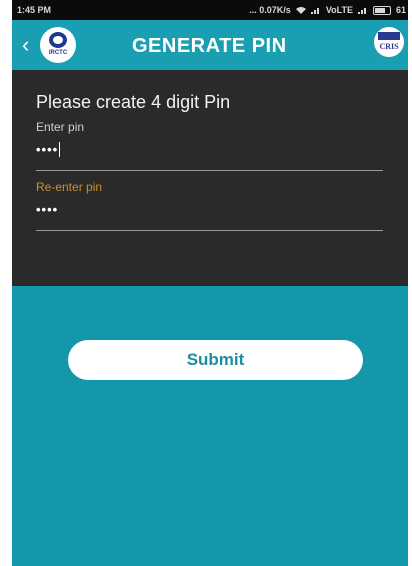 The width and height of the screenshot is (412, 566). What do you see at coordinates (58, 53) in the screenshot?
I see `irctc-logo-text: IRCTC` at bounding box center [58, 53].